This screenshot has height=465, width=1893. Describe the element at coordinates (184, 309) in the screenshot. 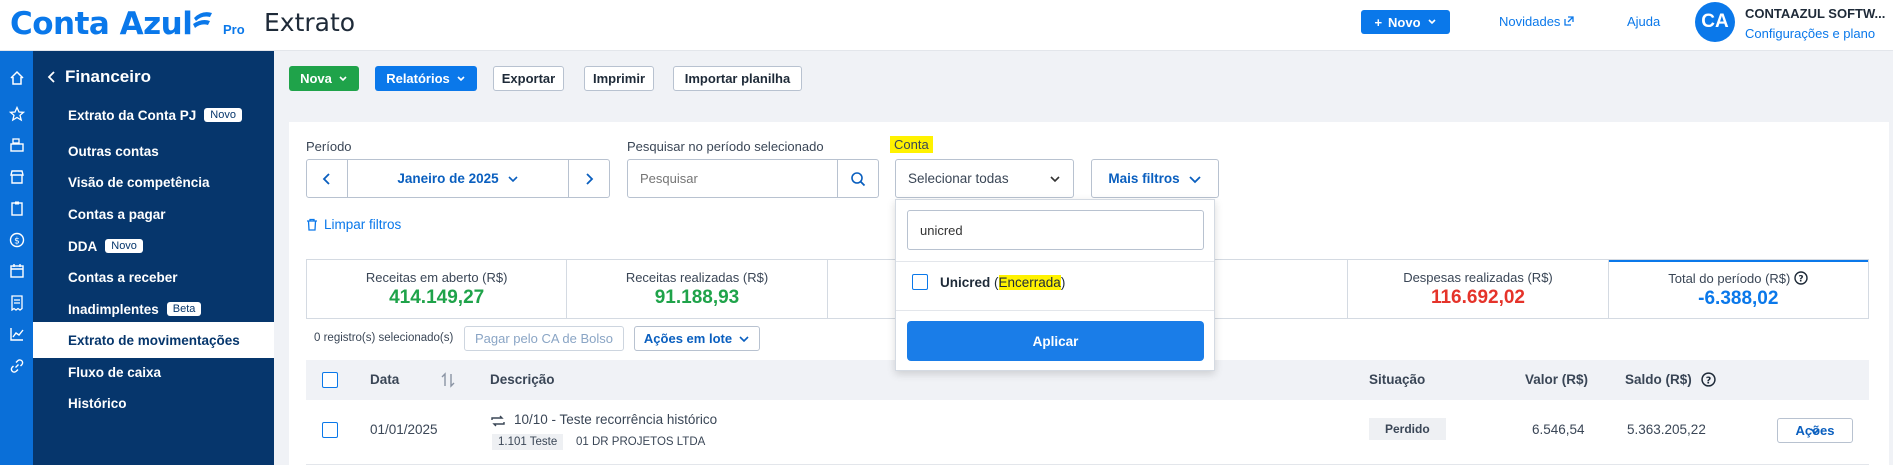

I see `beta-badge: Beta` at that location.